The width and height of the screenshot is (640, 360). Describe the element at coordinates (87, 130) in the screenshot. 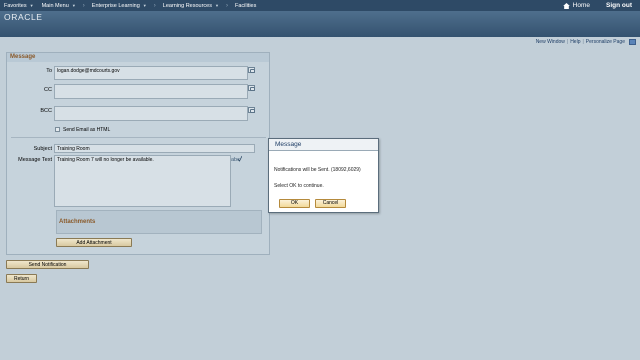

I see `send-html-label: Send Email as HTML` at that location.